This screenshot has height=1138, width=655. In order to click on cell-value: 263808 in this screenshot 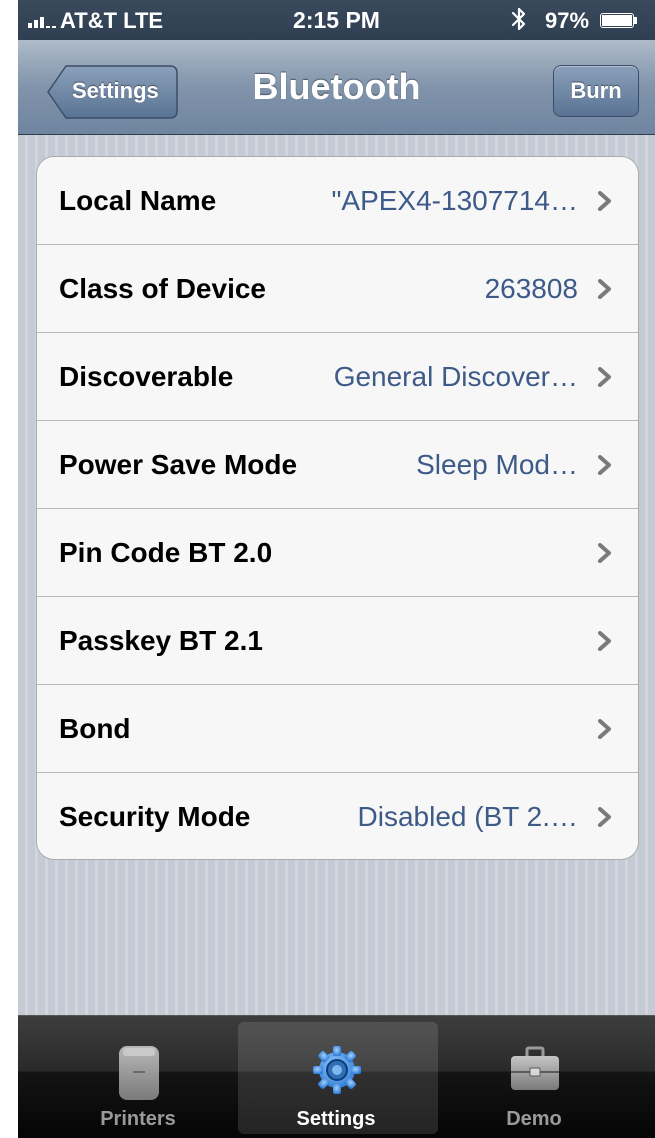, I will do `click(531, 288)`.